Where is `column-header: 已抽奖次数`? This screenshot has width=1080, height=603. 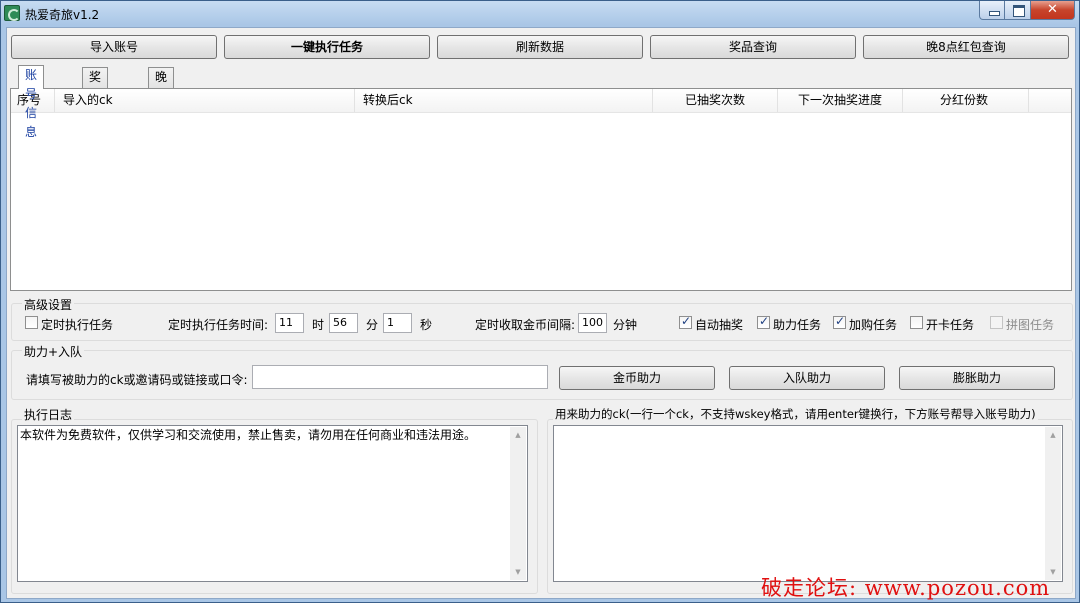 column-header: 已抽奖次数 is located at coordinates (715, 100).